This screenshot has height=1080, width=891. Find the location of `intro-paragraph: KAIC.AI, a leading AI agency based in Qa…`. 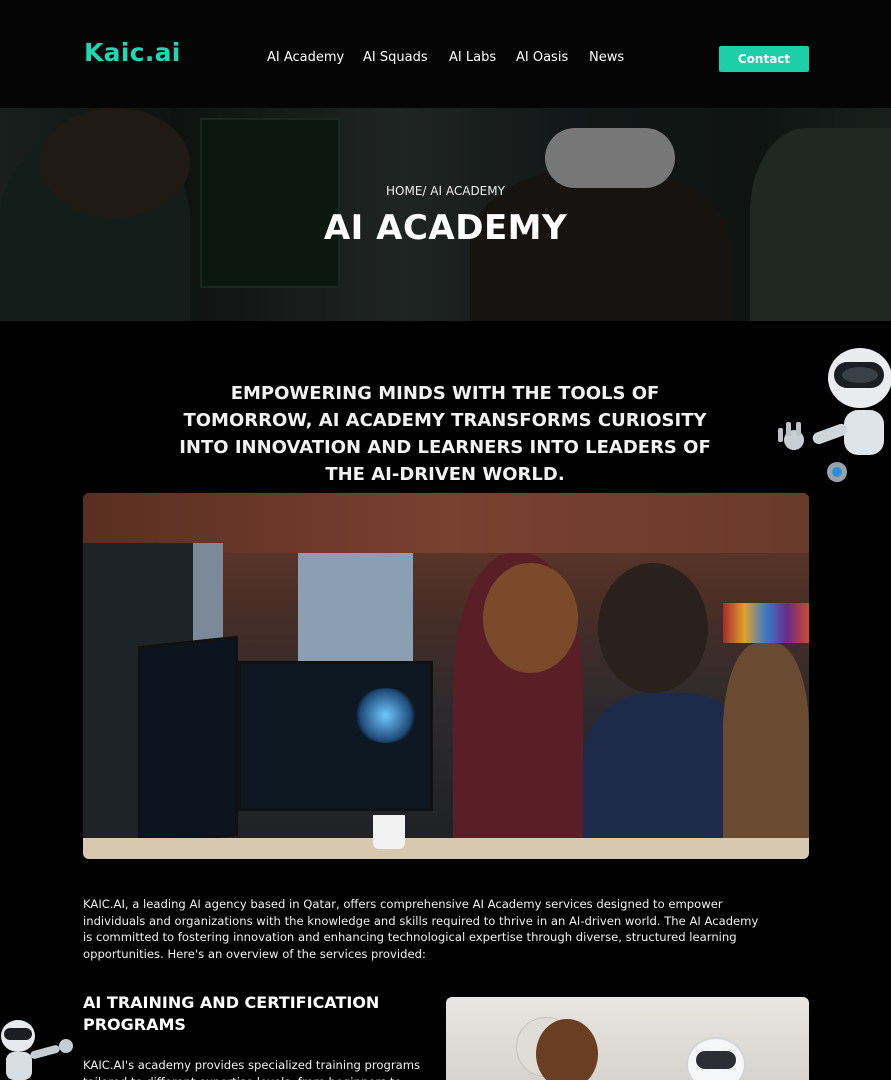

intro-paragraph: KAIC.AI, a leading AI agency based in Qa… is located at coordinates (421, 929).